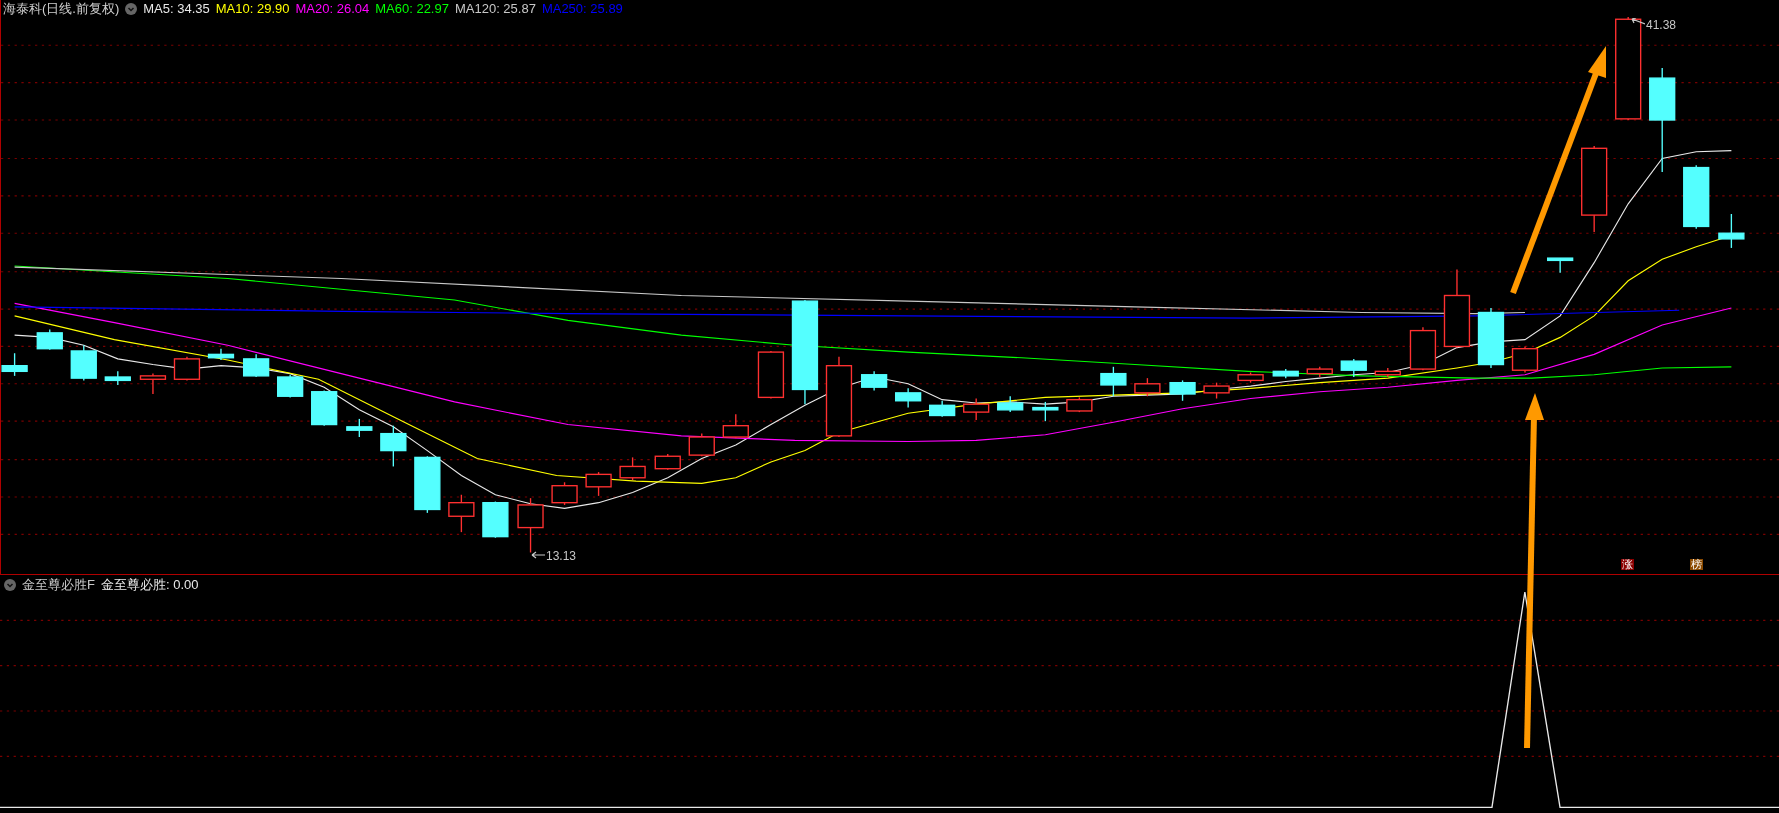 The height and width of the screenshot is (813, 1779). What do you see at coordinates (252, 9) in the screenshot?
I see `moving-average-label: MA10: 29.90` at bounding box center [252, 9].